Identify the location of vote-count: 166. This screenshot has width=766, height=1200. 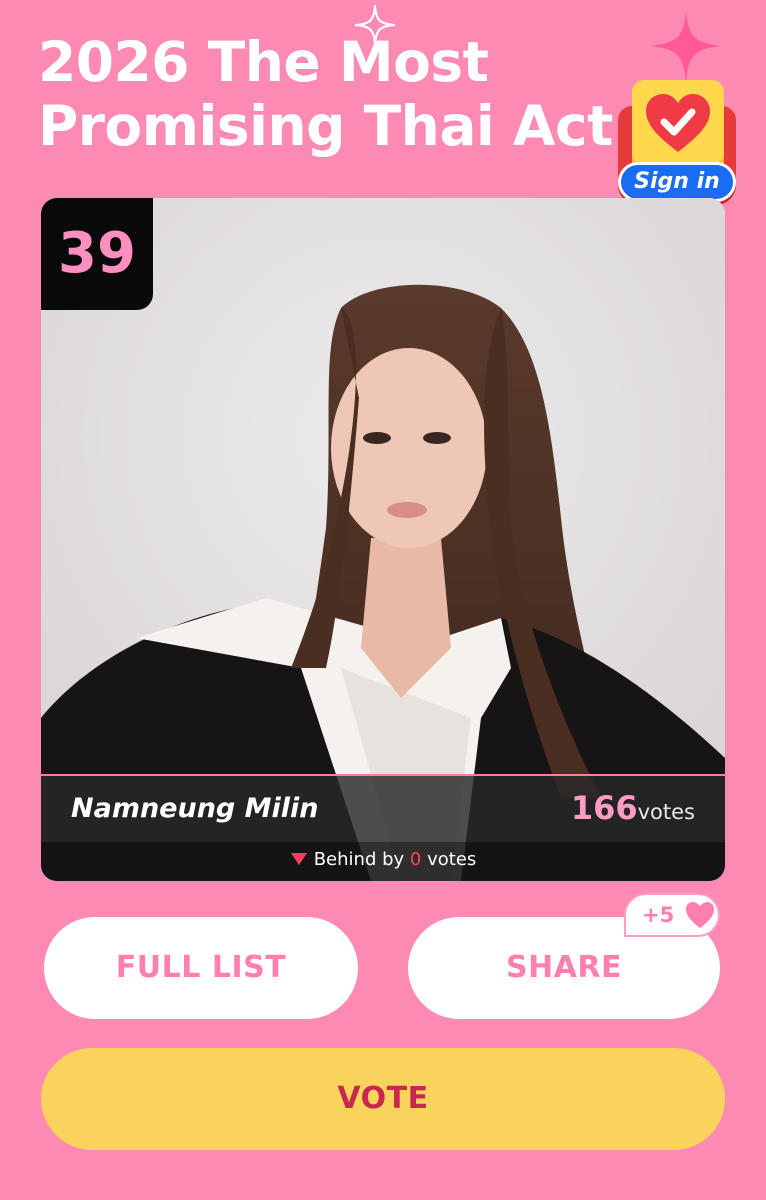
(604, 808).